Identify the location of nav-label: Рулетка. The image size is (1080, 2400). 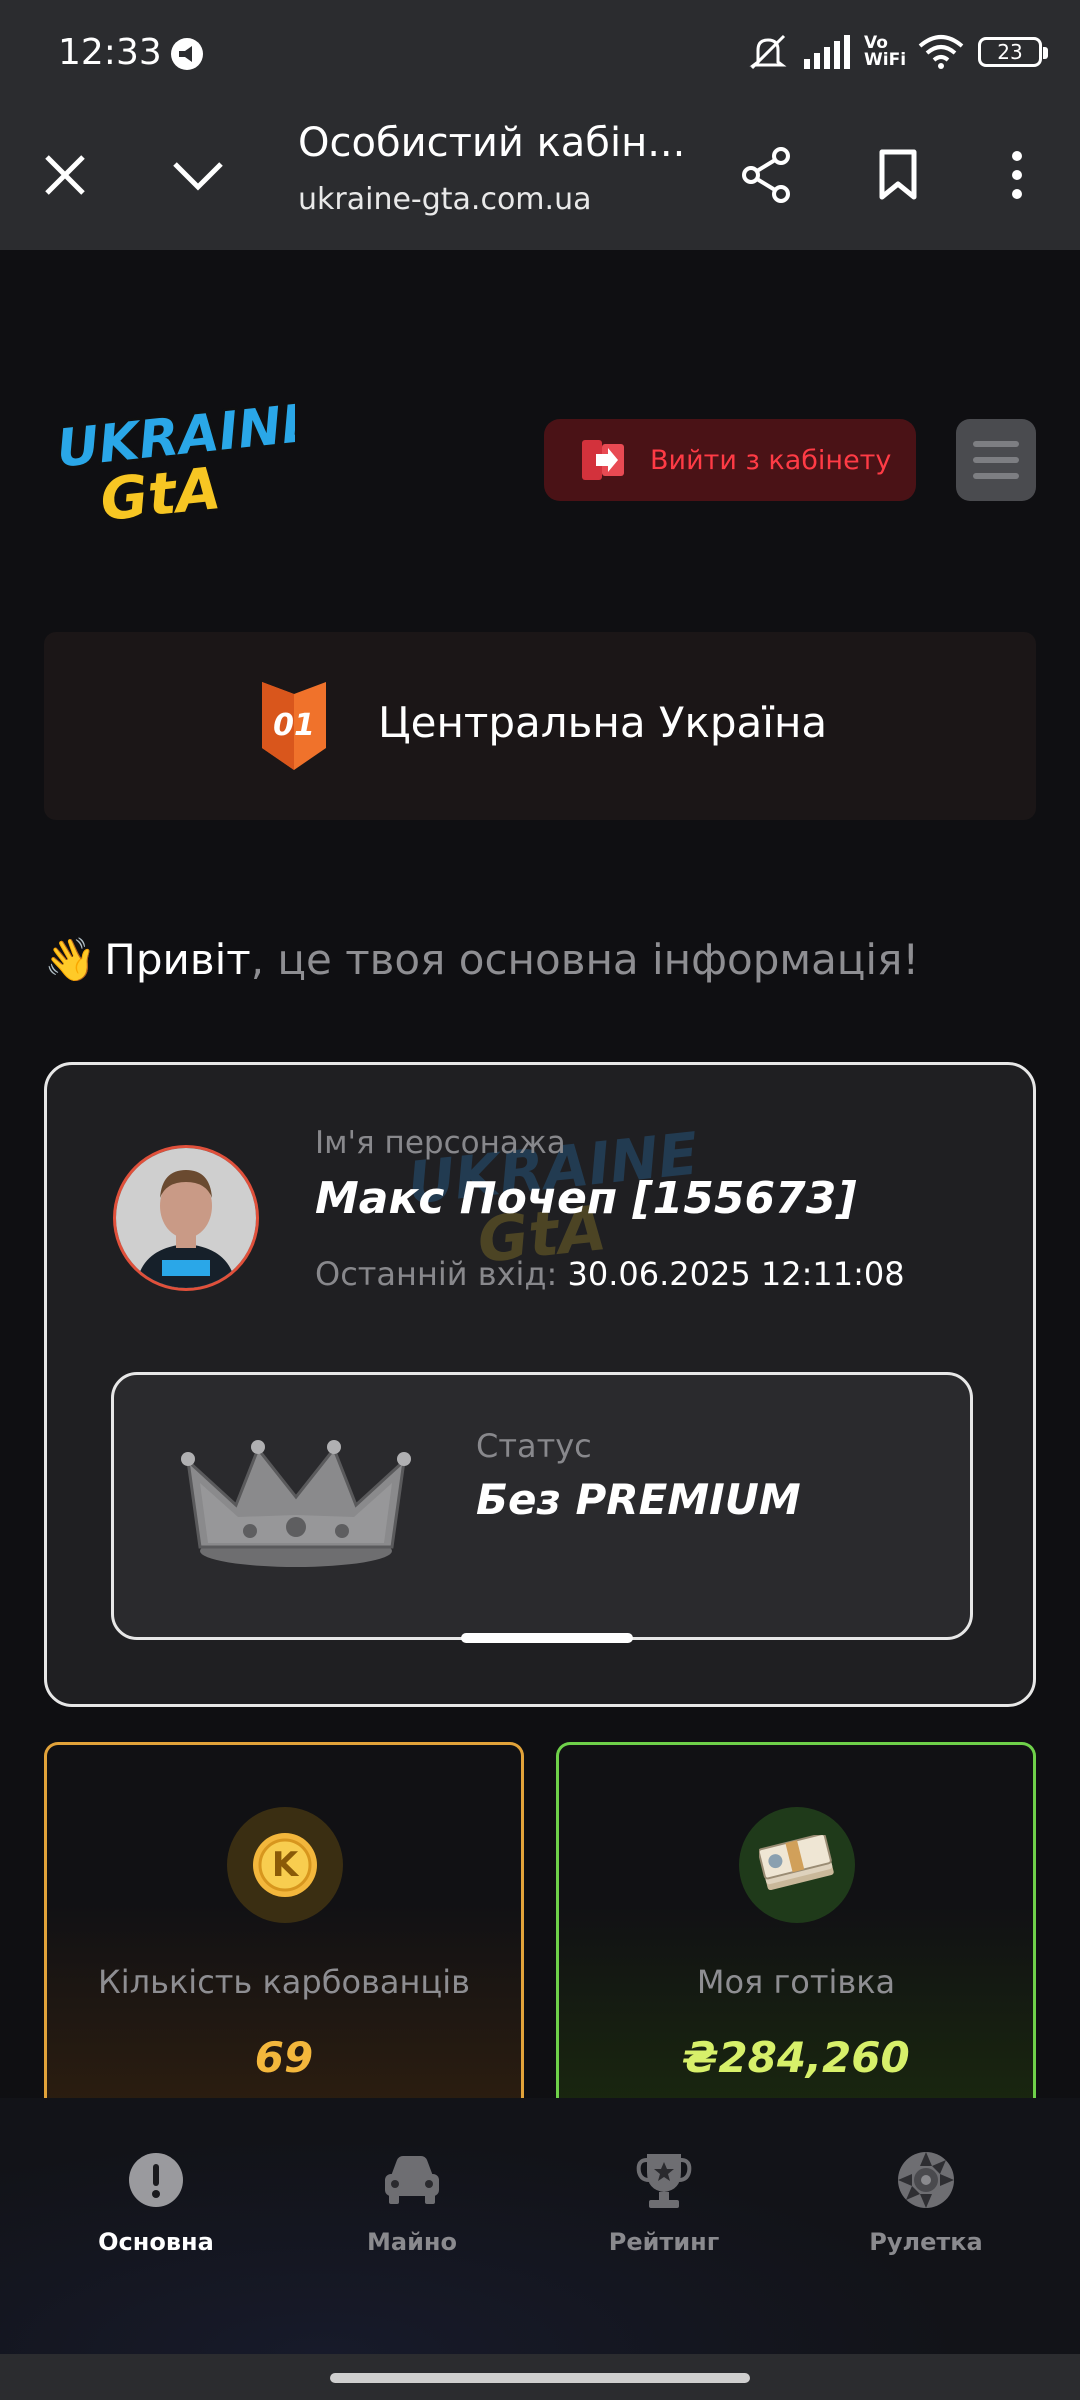
(926, 2242).